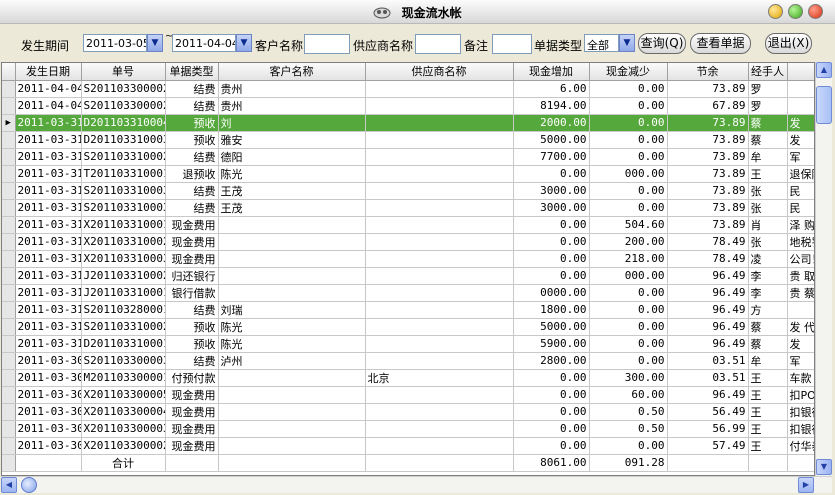 The height and width of the screenshot is (495, 835). What do you see at coordinates (662, 43) in the screenshot?
I see `query-button: 查询(Q)` at bounding box center [662, 43].